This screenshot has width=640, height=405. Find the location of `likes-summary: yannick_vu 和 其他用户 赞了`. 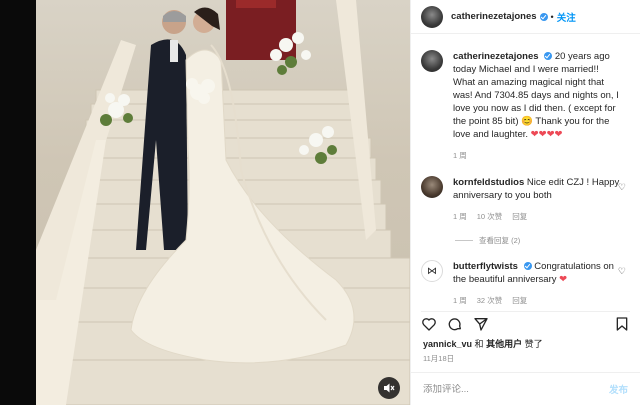

likes-summary: yannick_vu 和 其他用户 赞了 is located at coordinates (483, 343).